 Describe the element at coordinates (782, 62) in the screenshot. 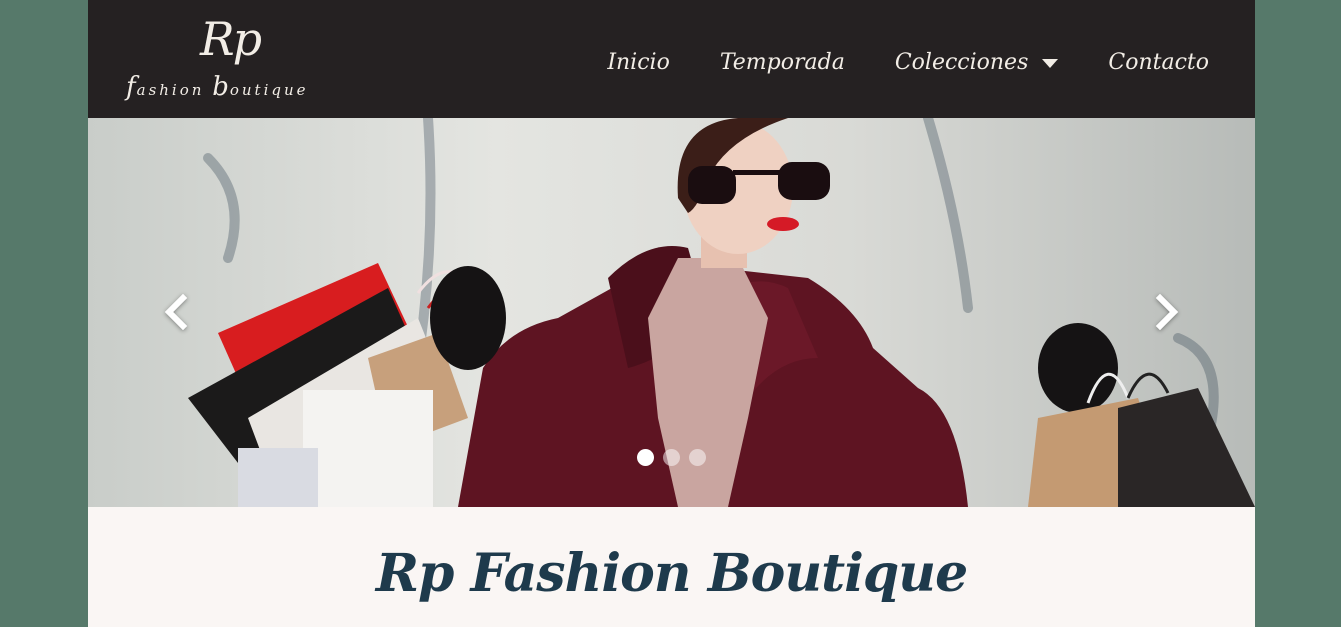

I see `nav-item-temporada: Temporada` at that location.